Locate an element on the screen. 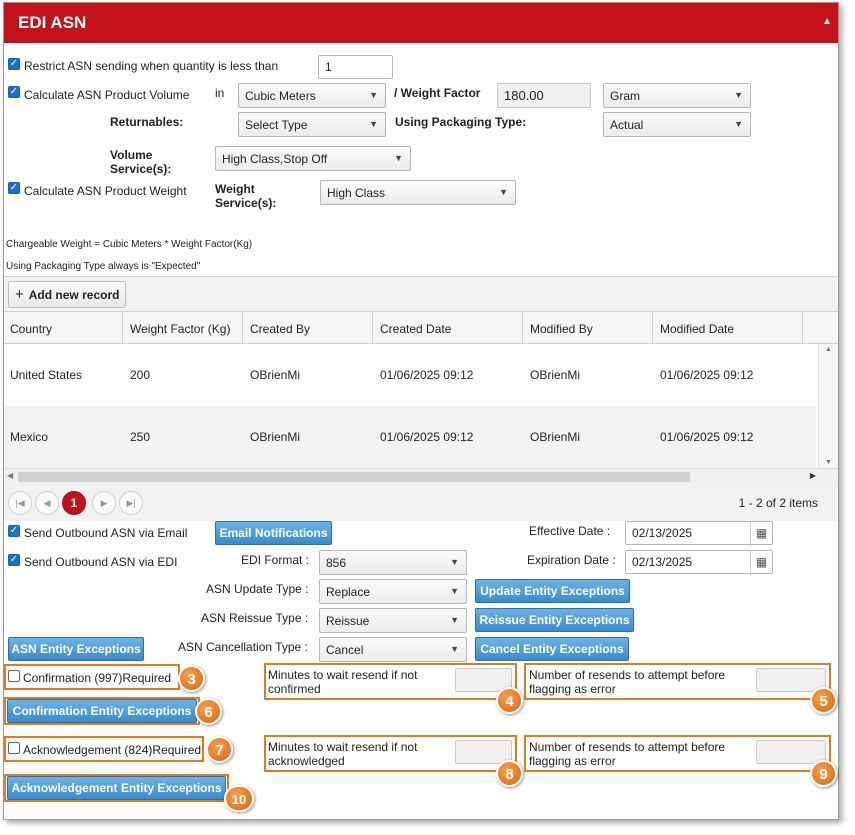  asn-update-select: Replace ▼ is located at coordinates (393, 591).